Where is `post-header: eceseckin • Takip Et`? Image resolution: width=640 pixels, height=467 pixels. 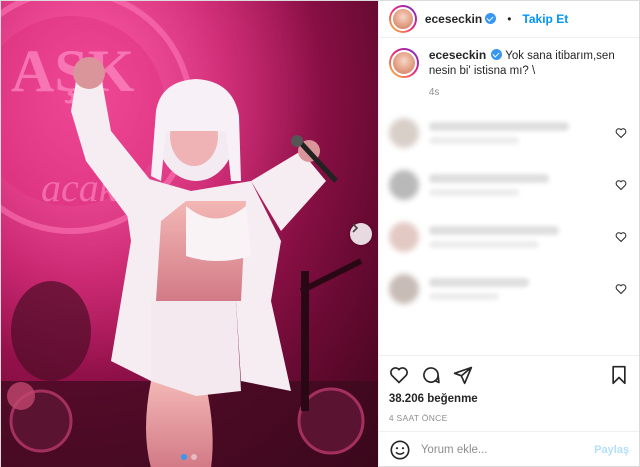 post-header: eceseckin • Takip Et is located at coordinates (508, 19).